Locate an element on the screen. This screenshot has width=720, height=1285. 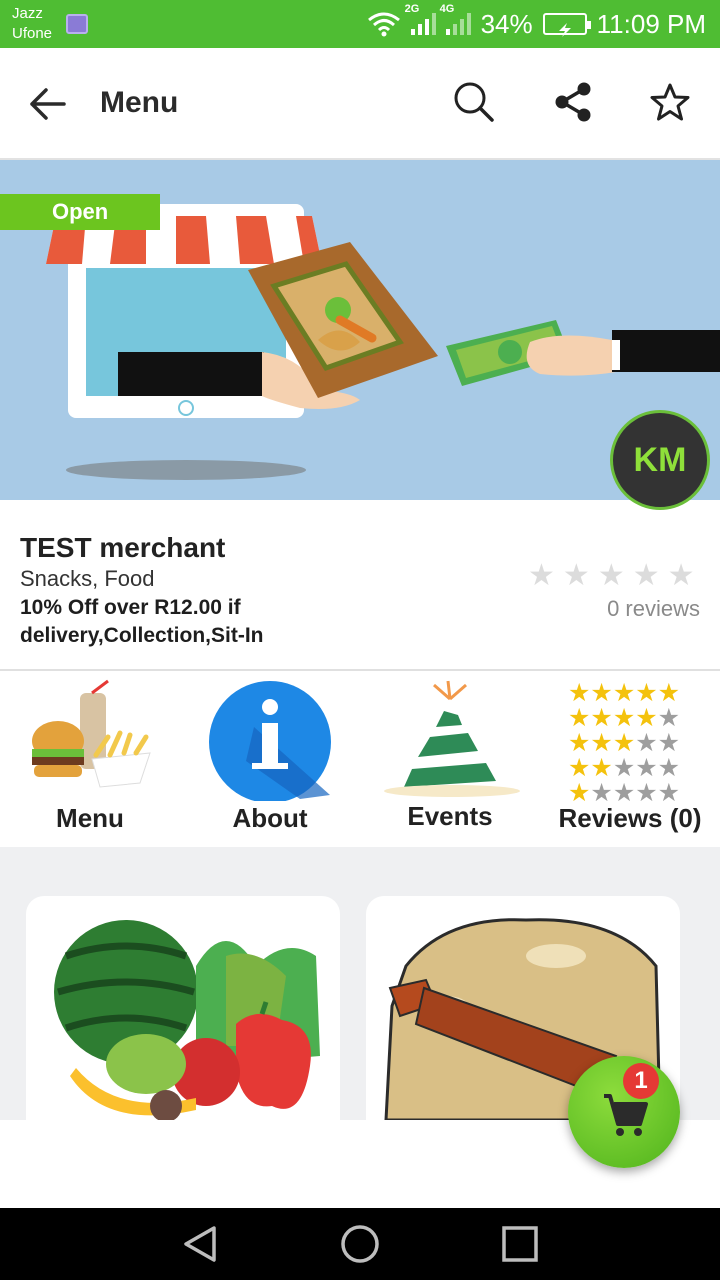
app-bar: Menu is located at coordinates (360, 104).